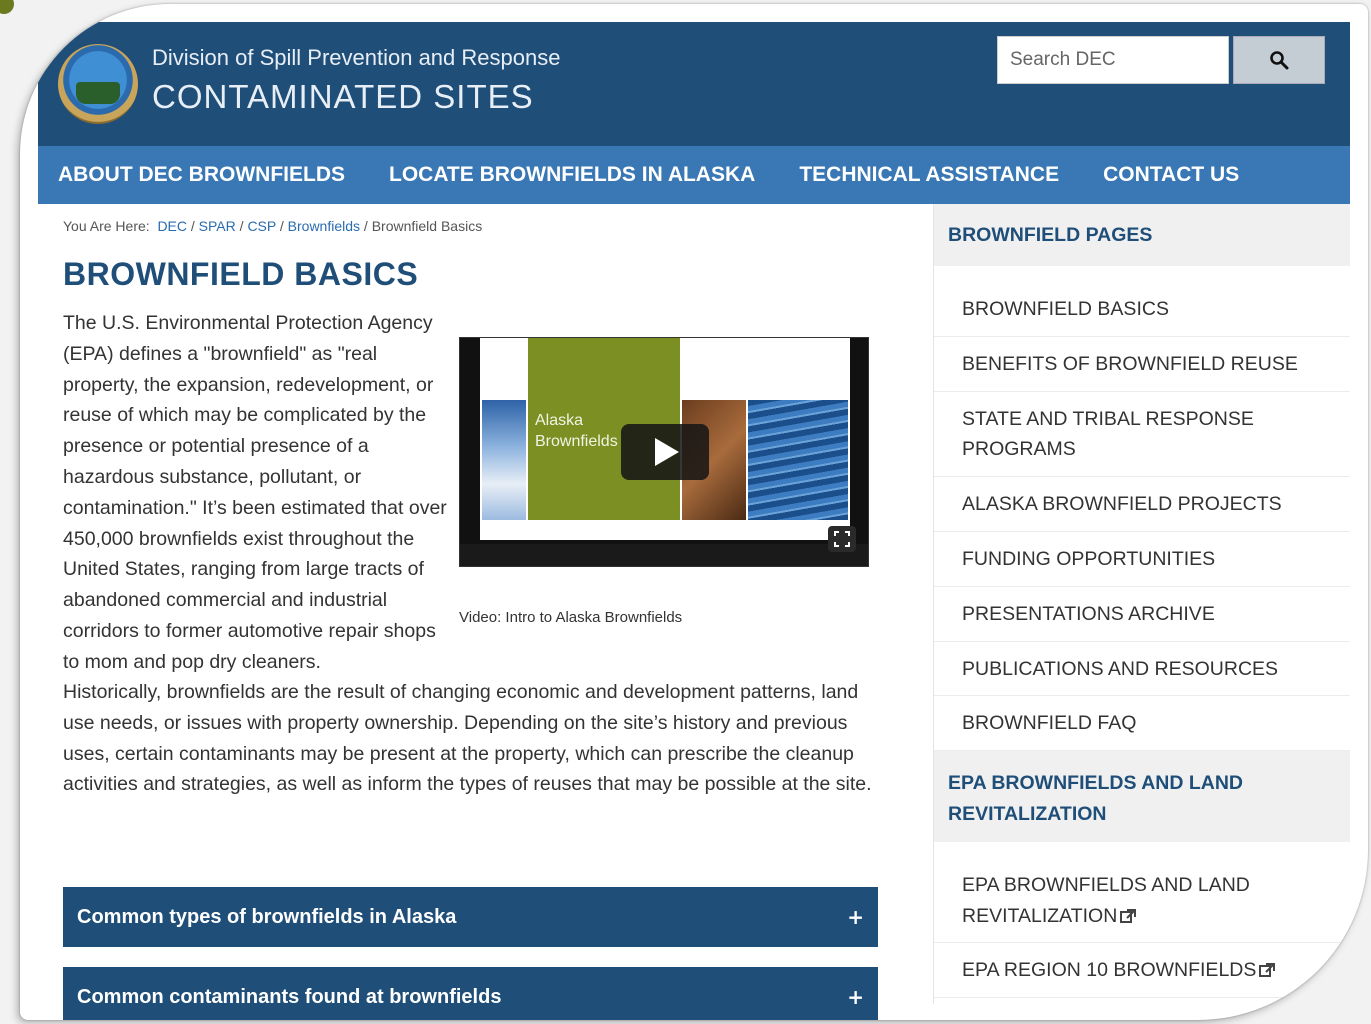 Image resolution: width=1371 pixels, height=1024 pixels. Describe the element at coordinates (1171, 175) in the screenshot. I see `nav-contact: CONTACT US` at that location.